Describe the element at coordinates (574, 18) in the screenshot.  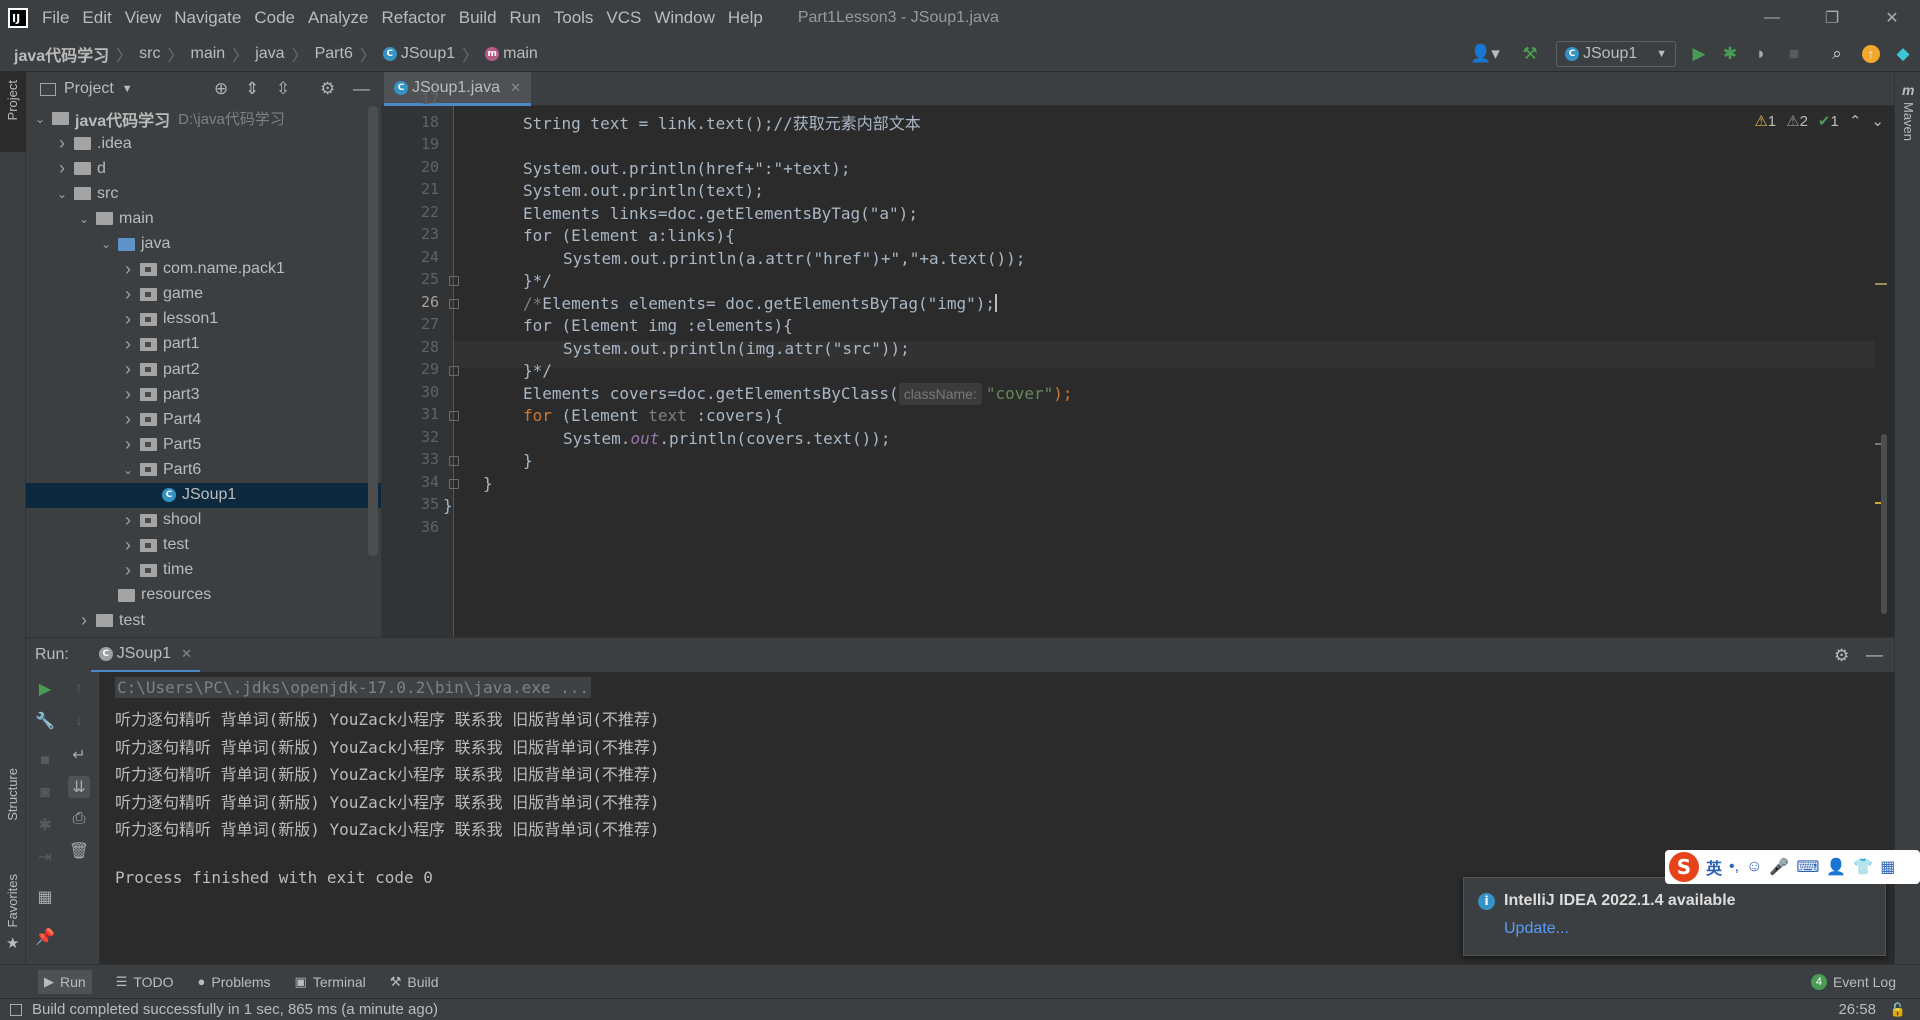
I see `menu-tools: Tools` at that location.